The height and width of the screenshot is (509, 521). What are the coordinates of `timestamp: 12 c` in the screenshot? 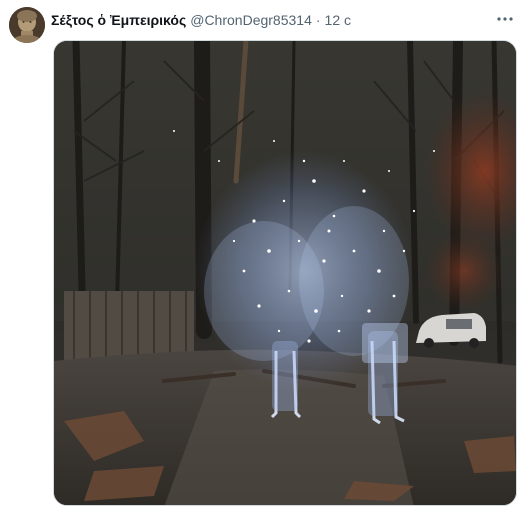 It's located at (338, 20).